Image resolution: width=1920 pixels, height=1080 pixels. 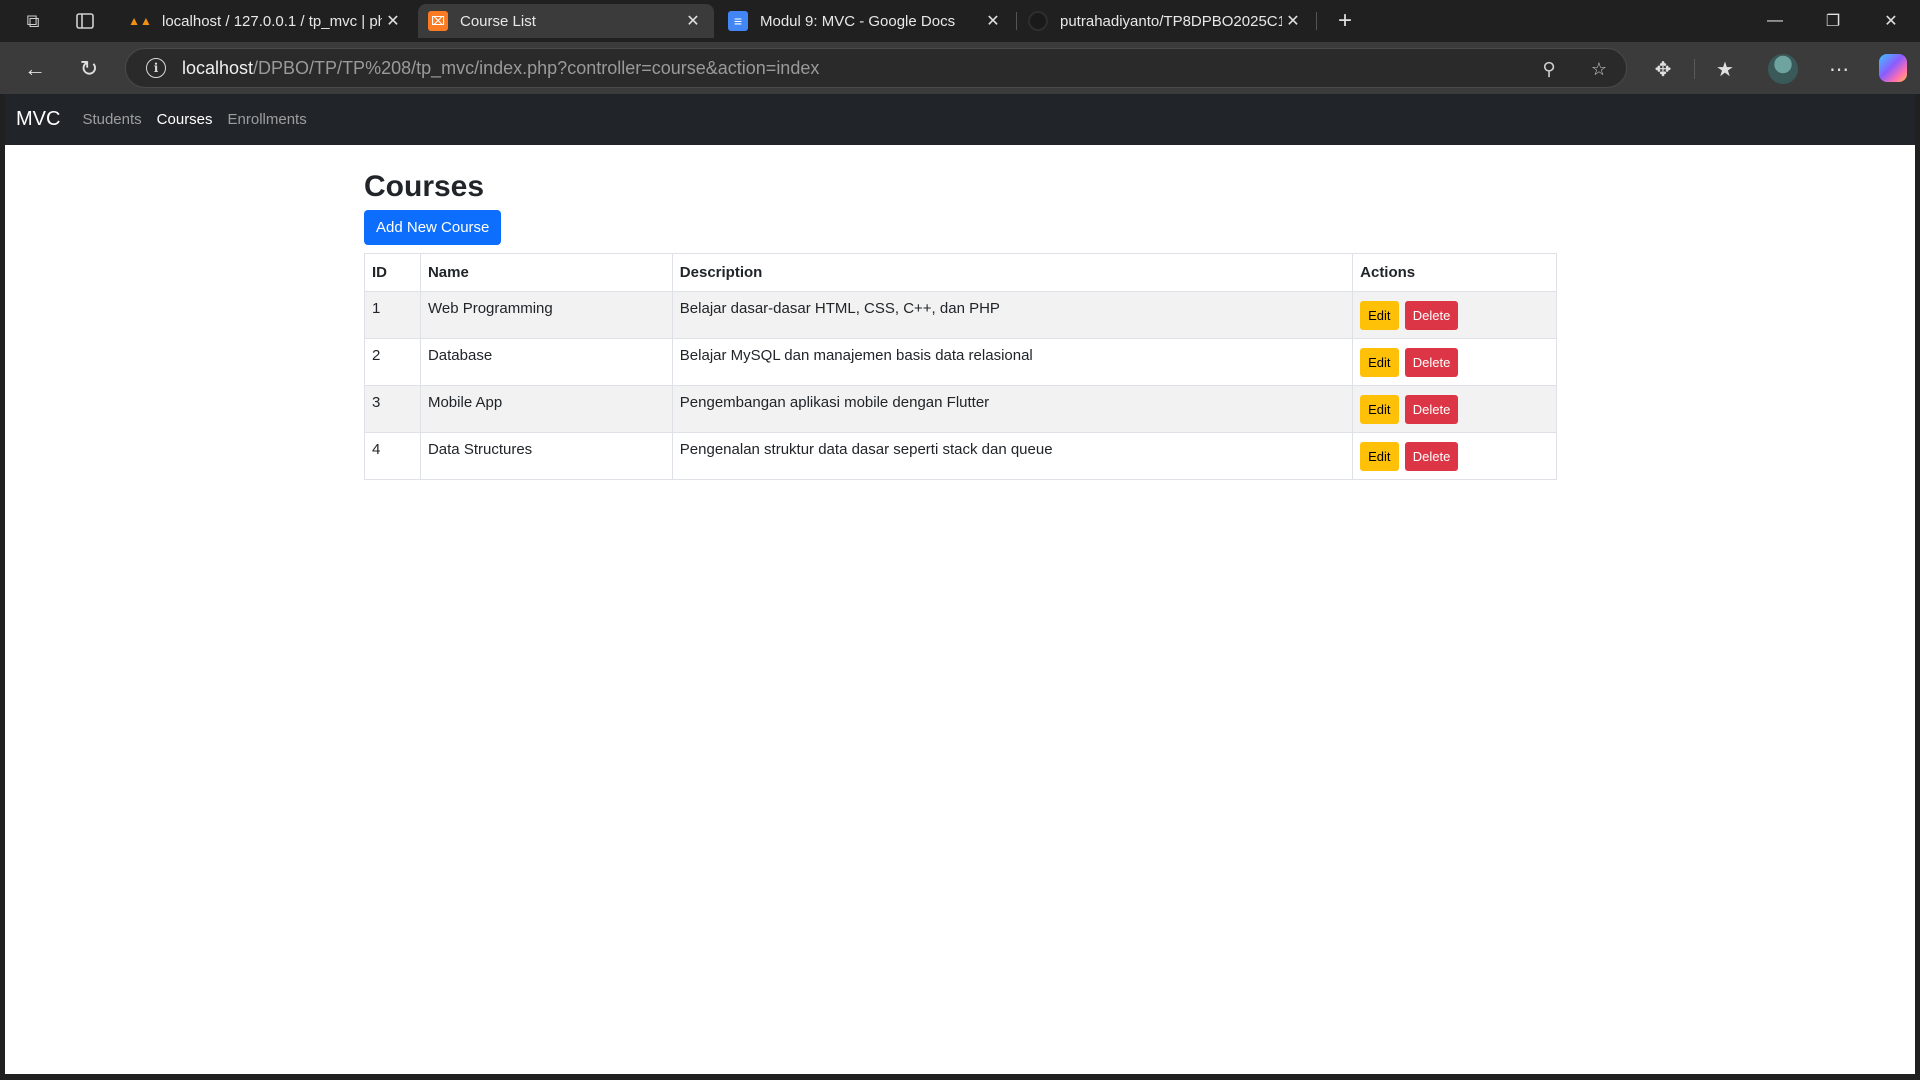 What do you see at coordinates (738, 21) in the screenshot?
I see `google-docs-icon: ≡` at bounding box center [738, 21].